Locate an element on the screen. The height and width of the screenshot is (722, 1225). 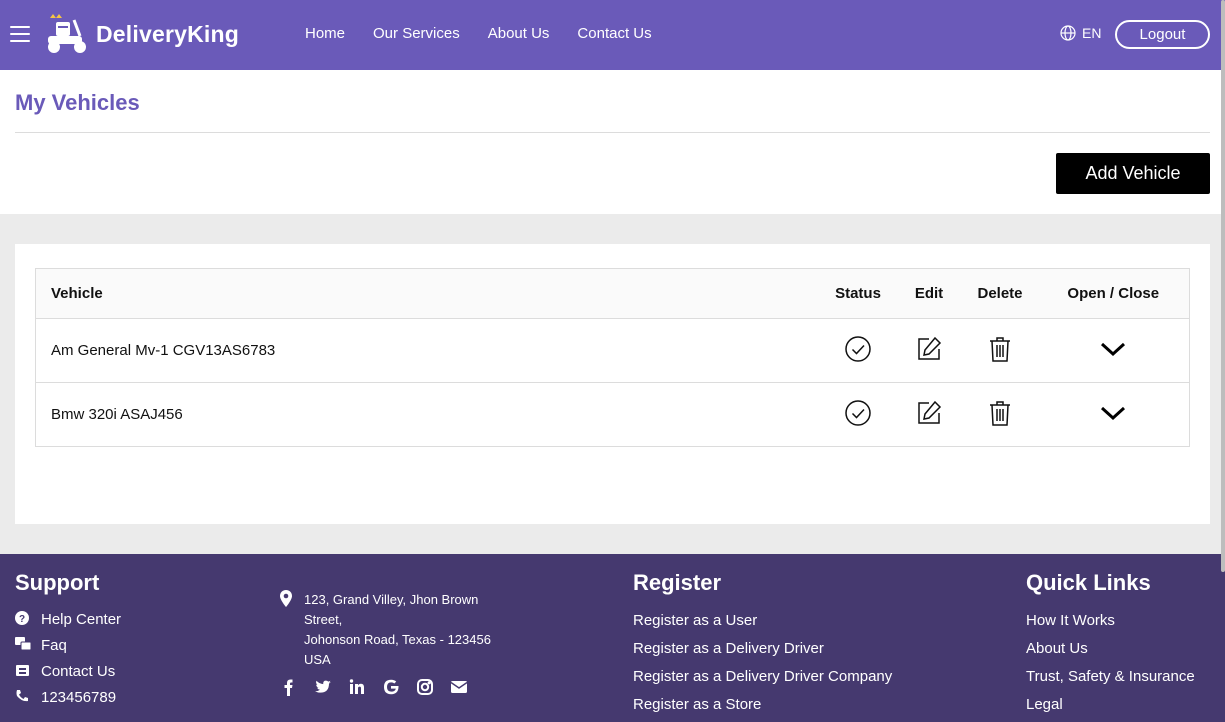
menu-icon is located at coordinates (20, 35).